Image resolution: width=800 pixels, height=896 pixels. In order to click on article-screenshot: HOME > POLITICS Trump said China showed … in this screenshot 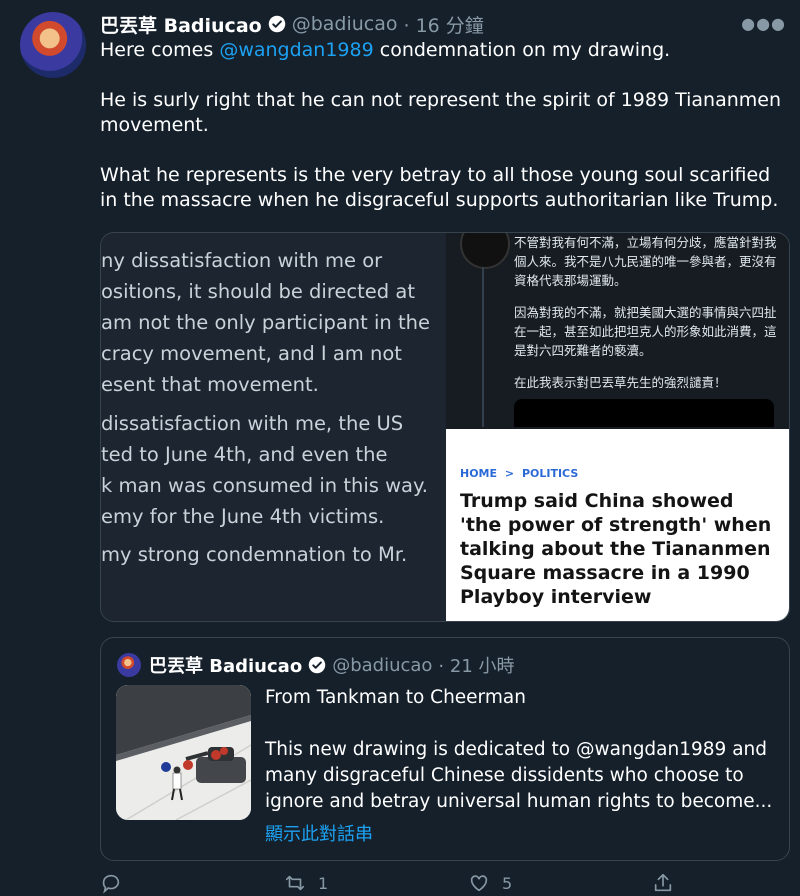, I will do `click(617, 525)`.